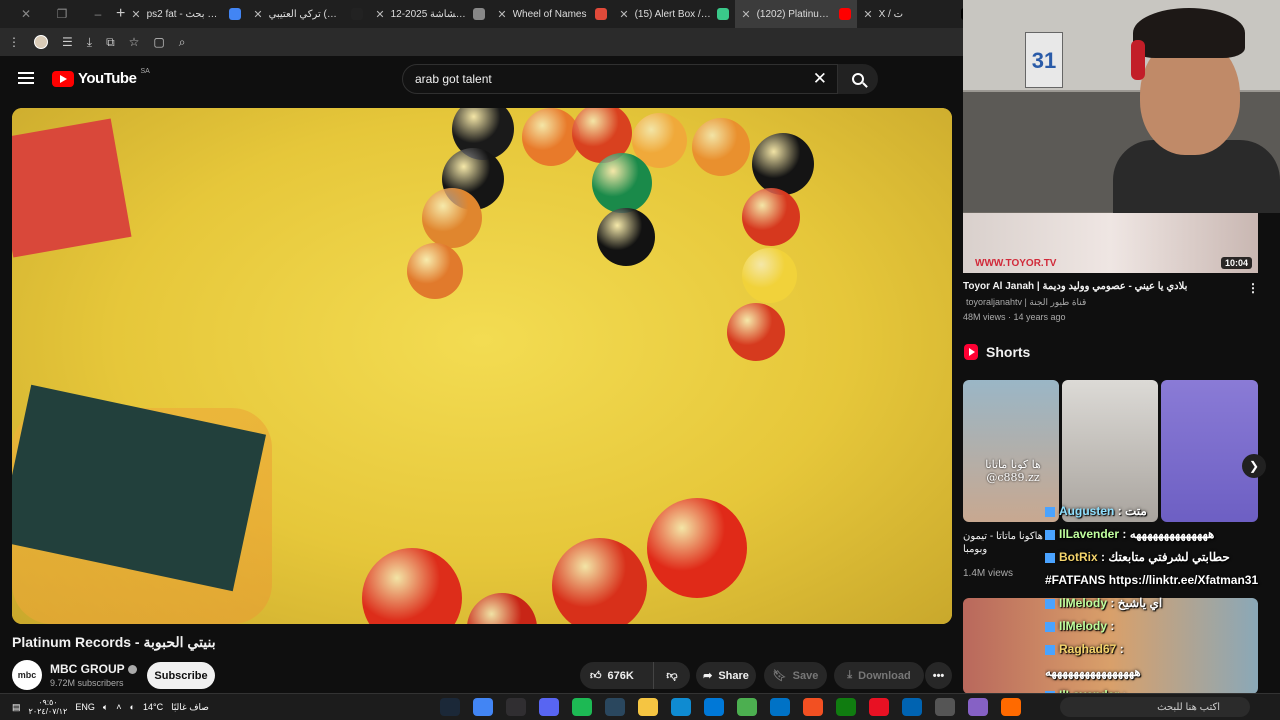  Describe the element at coordinates (918, 14) in the screenshot. I see `browser-tab: ✕ X / ت` at that location.